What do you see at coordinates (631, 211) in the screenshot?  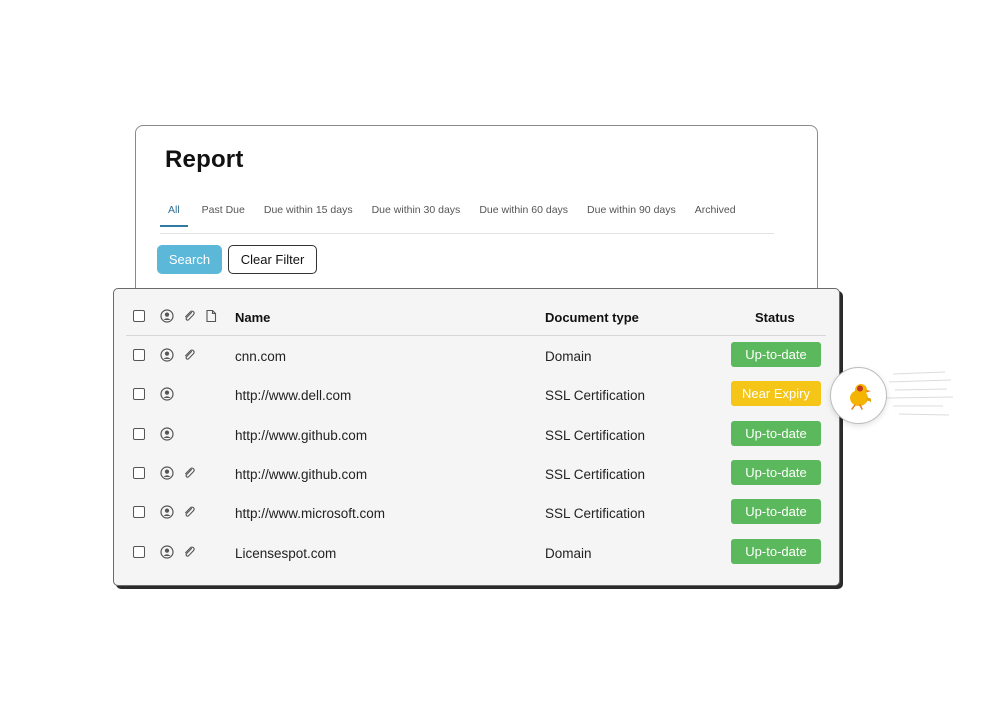 I see `tab-due-90-days: Due within 90 days` at bounding box center [631, 211].